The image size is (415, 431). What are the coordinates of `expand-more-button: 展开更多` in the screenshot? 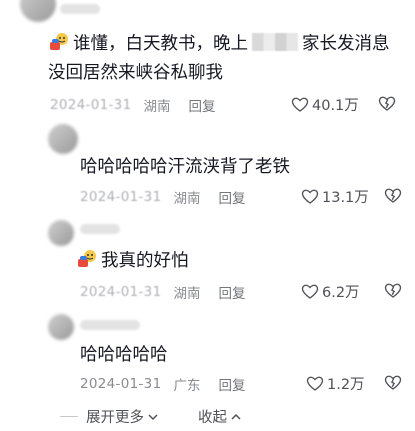 It's located at (122, 416).